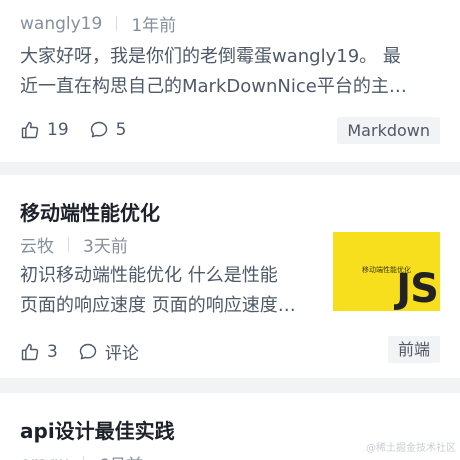 The width and height of the screenshot is (460, 460). I want to click on like-button: 19, so click(44, 130).